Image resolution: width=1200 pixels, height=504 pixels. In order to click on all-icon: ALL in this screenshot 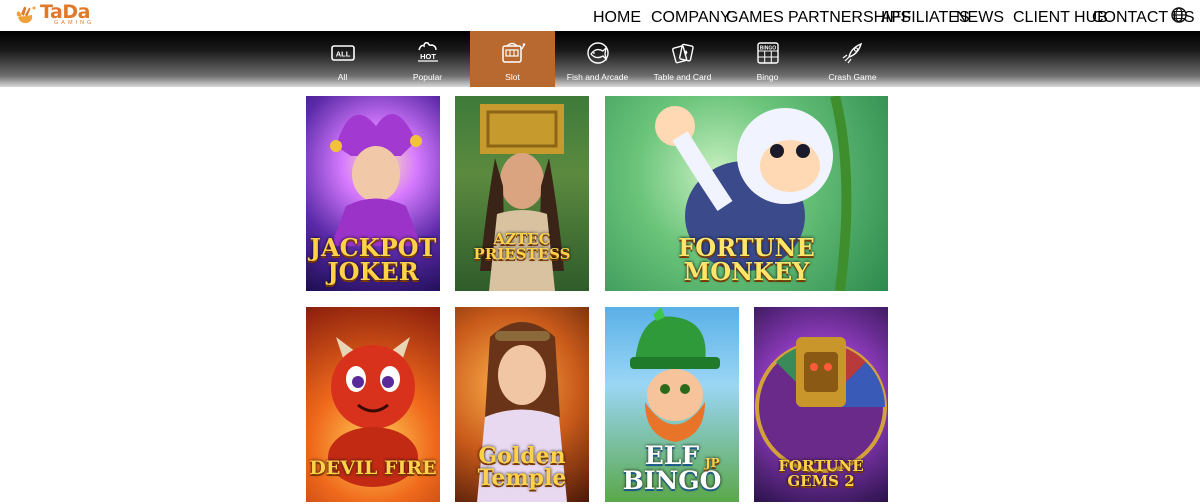, I will do `click(342, 53)`.